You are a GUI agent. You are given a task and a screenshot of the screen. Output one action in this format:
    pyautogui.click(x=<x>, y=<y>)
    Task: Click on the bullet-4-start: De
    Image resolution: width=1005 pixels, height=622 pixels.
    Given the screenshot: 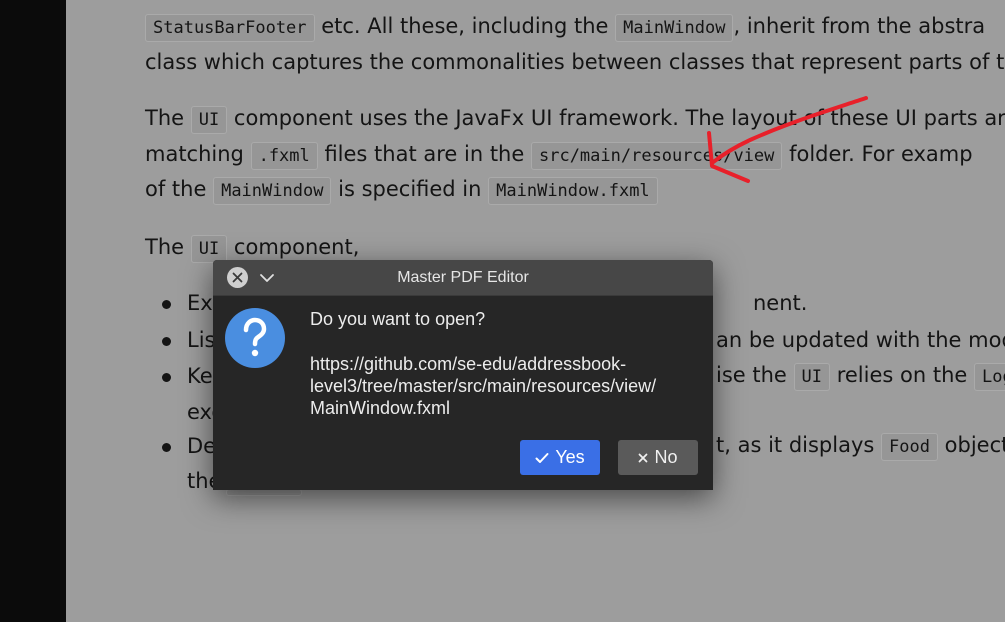 What is the action you would take?
    pyautogui.click(x=202, y=446)
    